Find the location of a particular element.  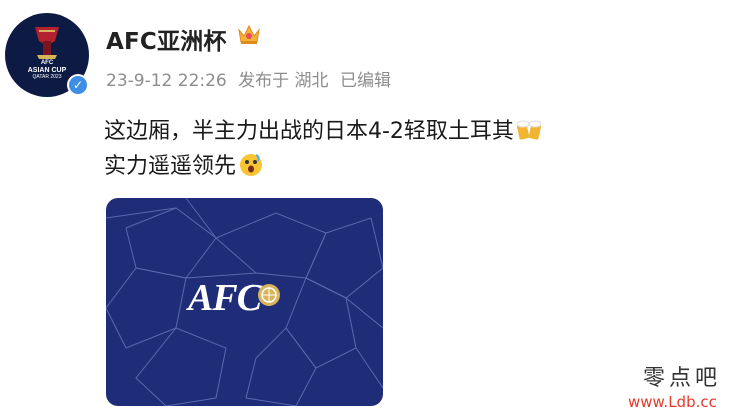

post-location: 发布于 湖北 is located at coordinates (283, 81).